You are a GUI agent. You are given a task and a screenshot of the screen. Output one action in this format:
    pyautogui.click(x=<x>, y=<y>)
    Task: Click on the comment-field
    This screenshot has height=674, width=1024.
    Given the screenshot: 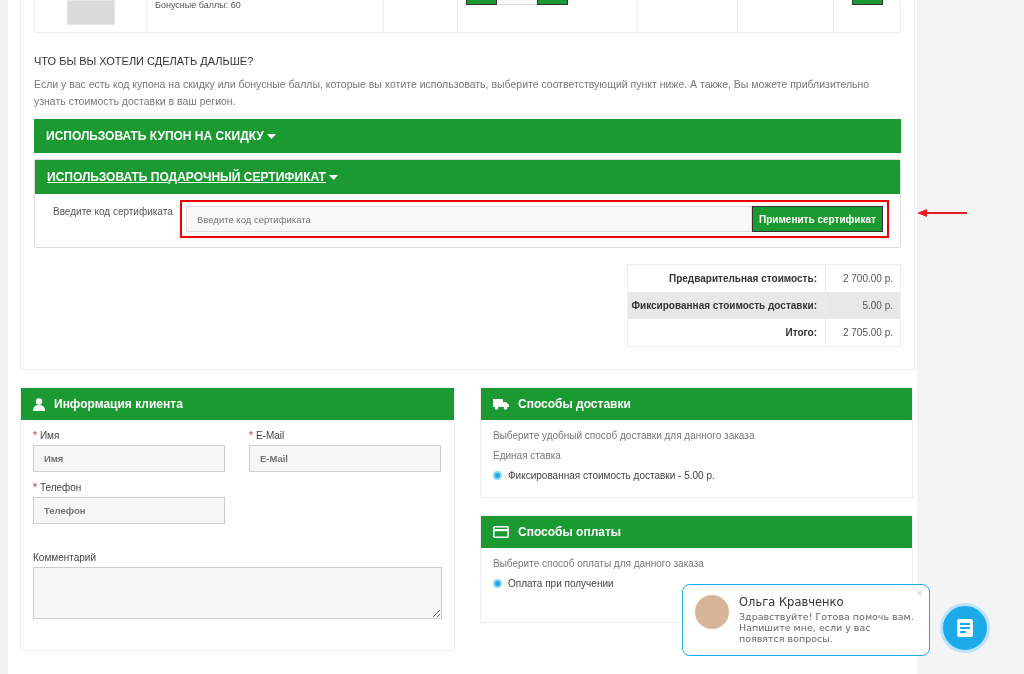 What is the action you would take?
    pyautogui.click(x=237, y=593)
    